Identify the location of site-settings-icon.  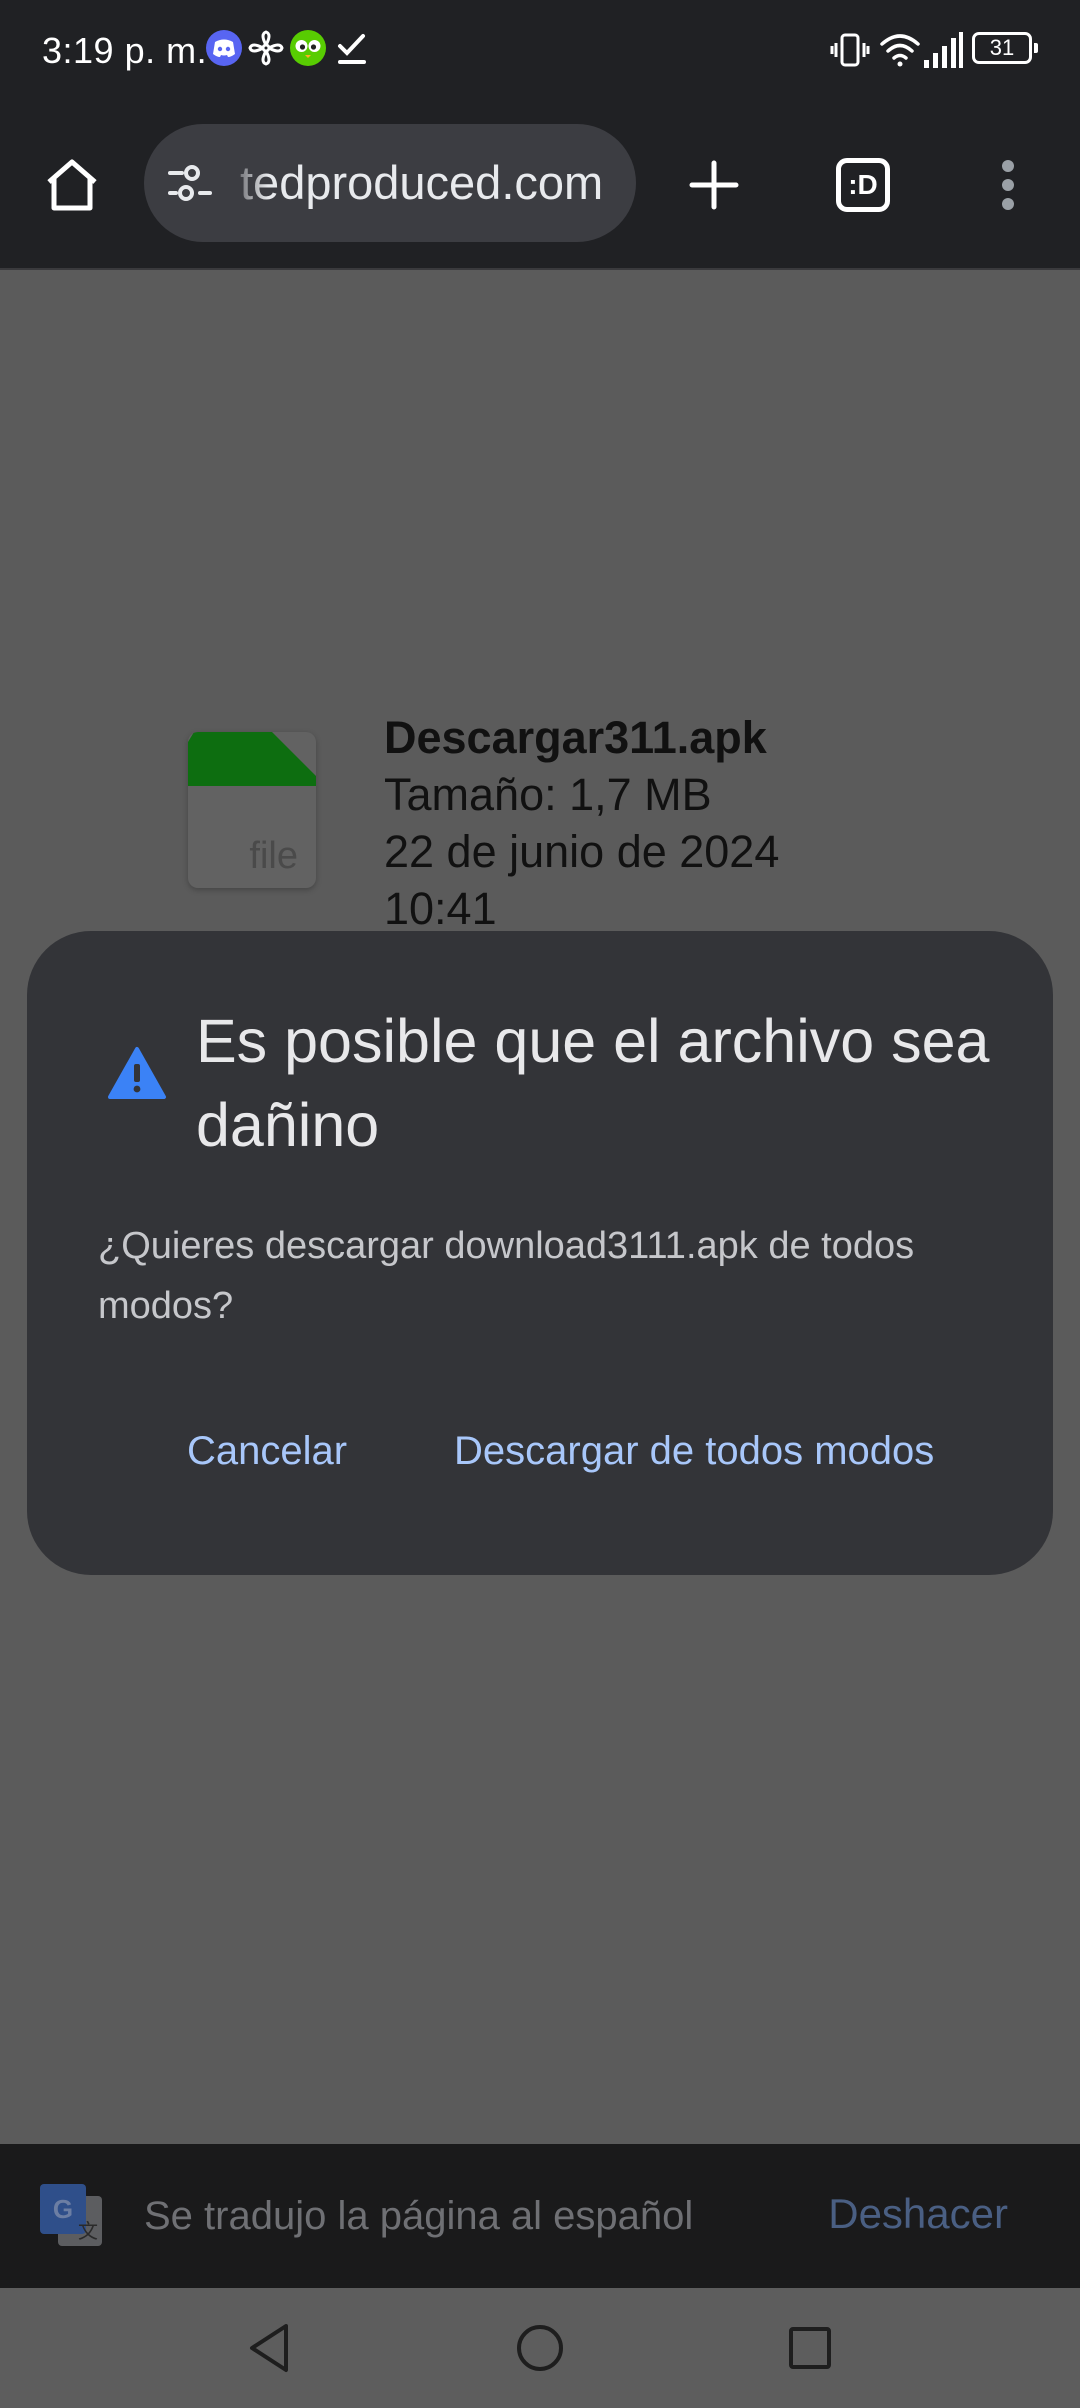
(190, 183).